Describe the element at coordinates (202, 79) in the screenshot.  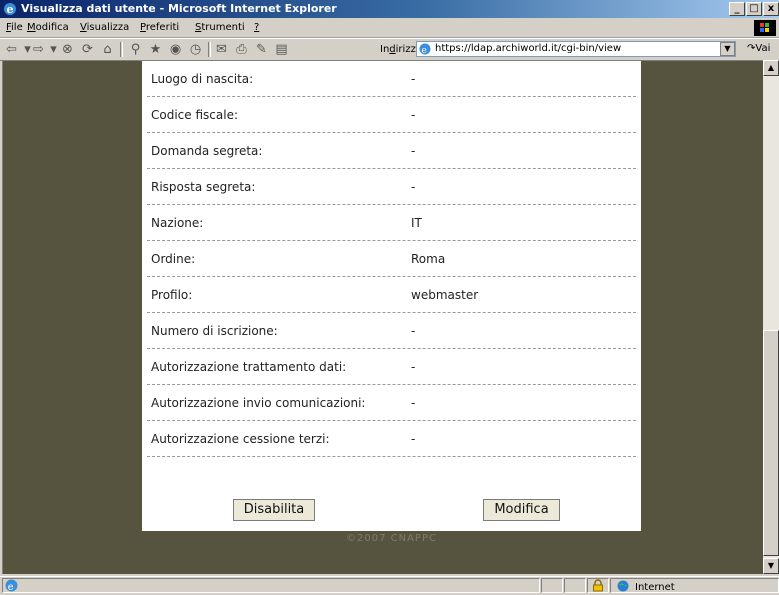
I see `field-label: Luogo di nascita:` at that location.